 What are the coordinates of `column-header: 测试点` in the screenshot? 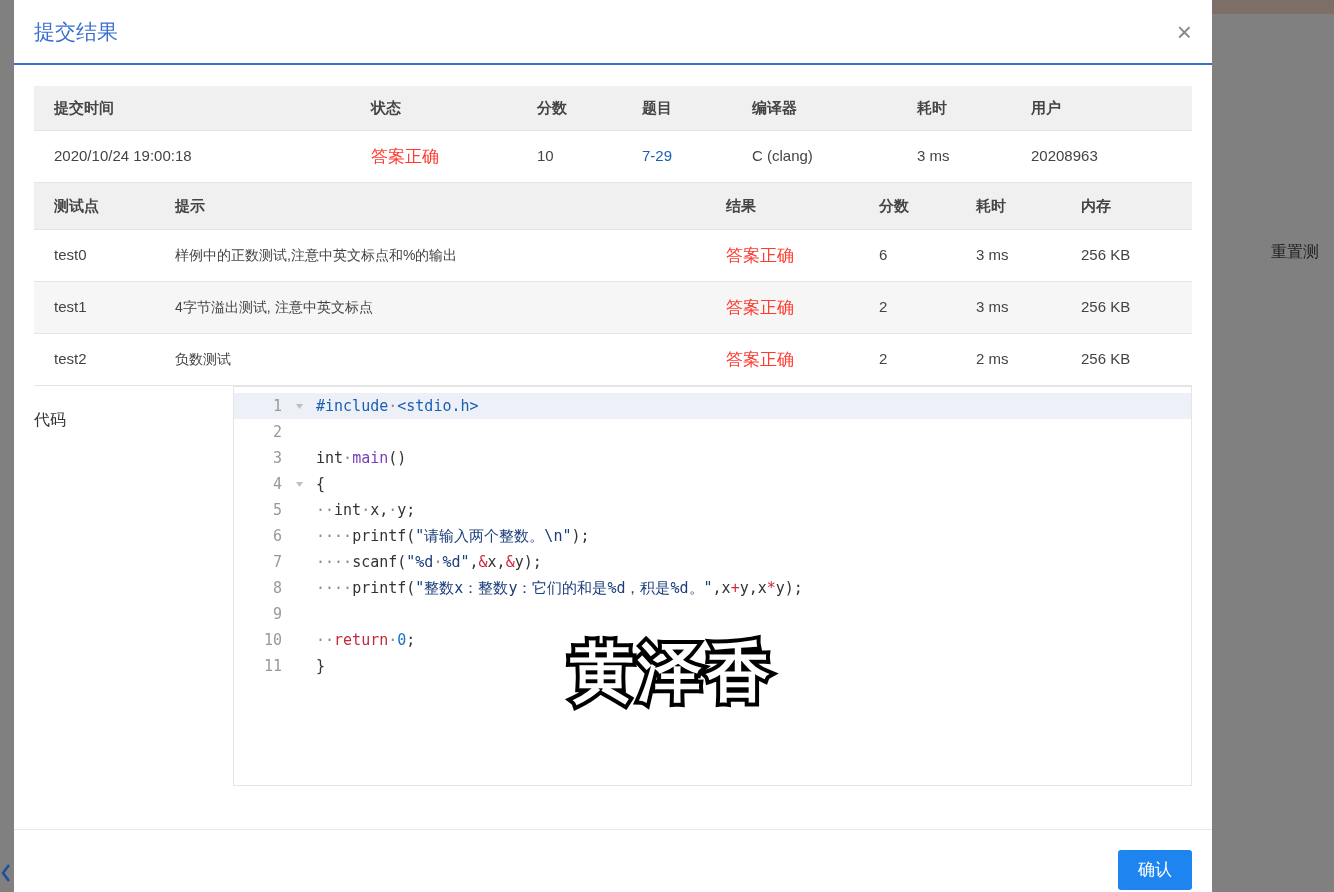 It's located at (76, 205).